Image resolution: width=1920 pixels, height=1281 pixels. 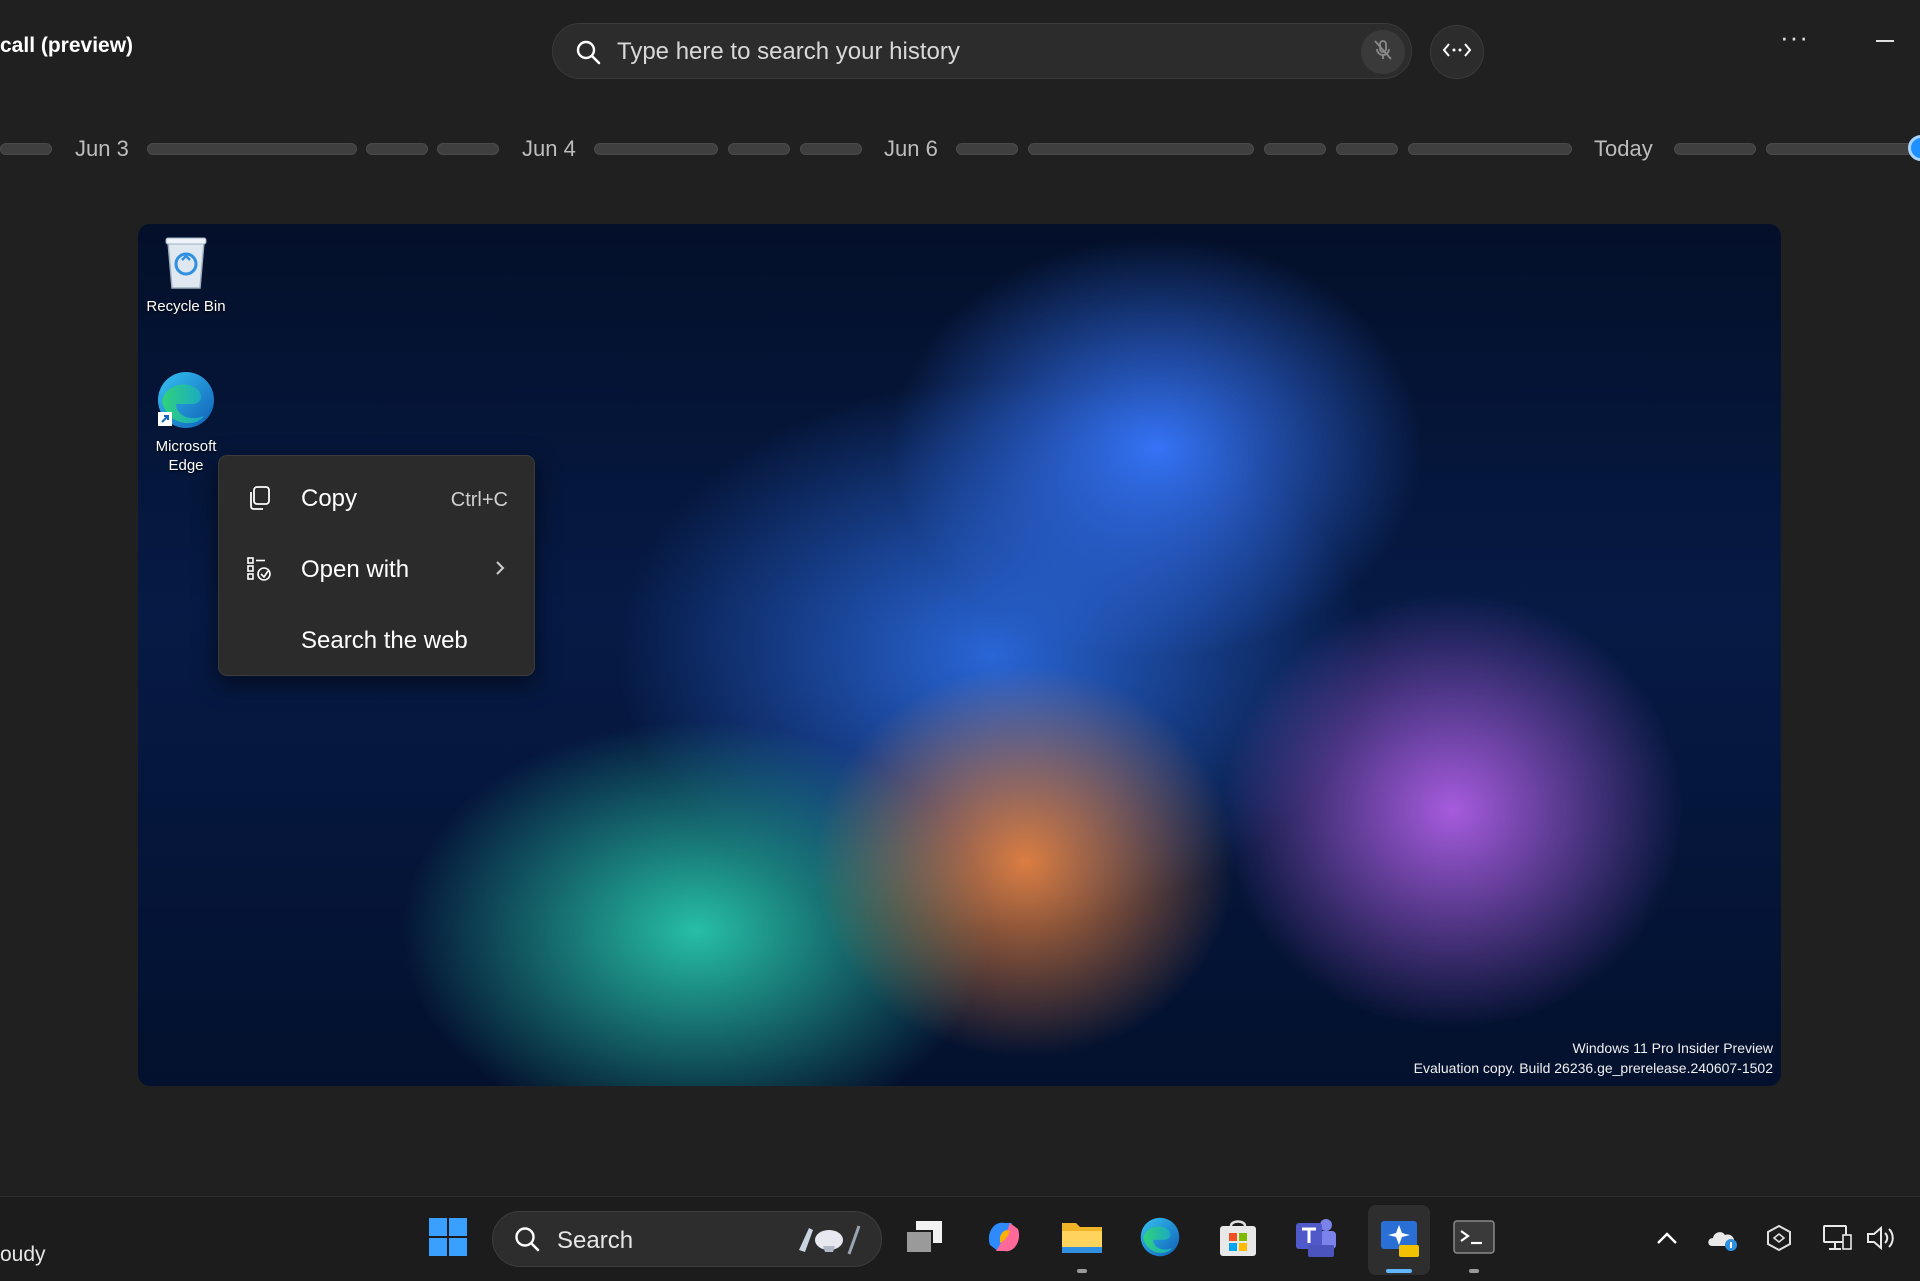 I want to click on history-search-bar, so click(x=982, y=51).